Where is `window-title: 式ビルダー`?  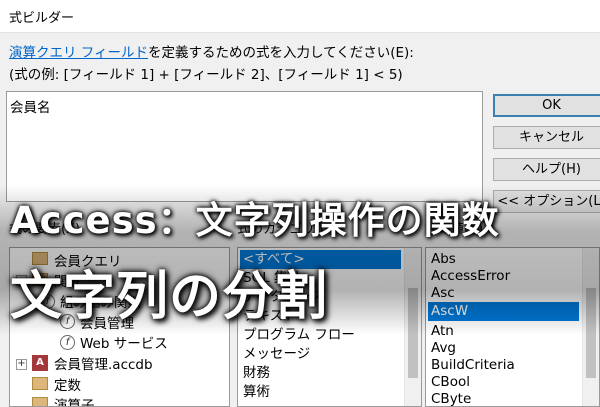 window-title: 式ビルダー is located at coordinates (42, 18).